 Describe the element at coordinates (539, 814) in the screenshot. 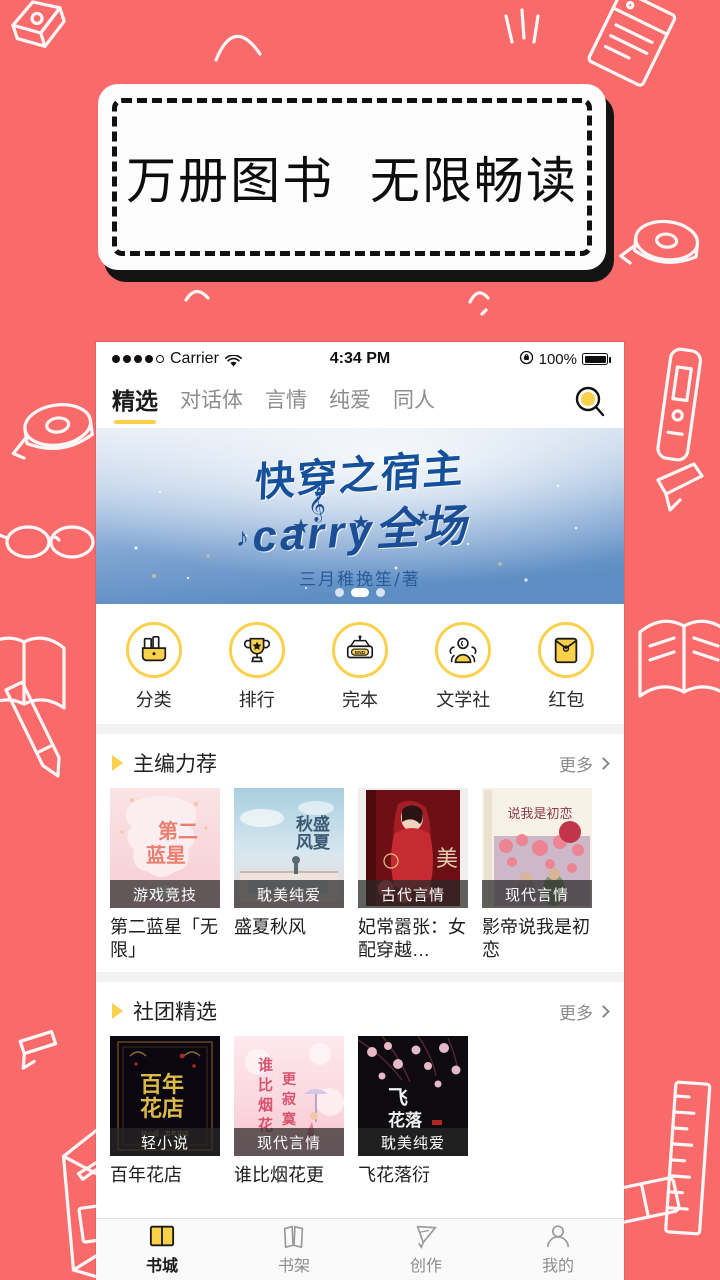

I see `svg-text: 说我是初恋` at that location.